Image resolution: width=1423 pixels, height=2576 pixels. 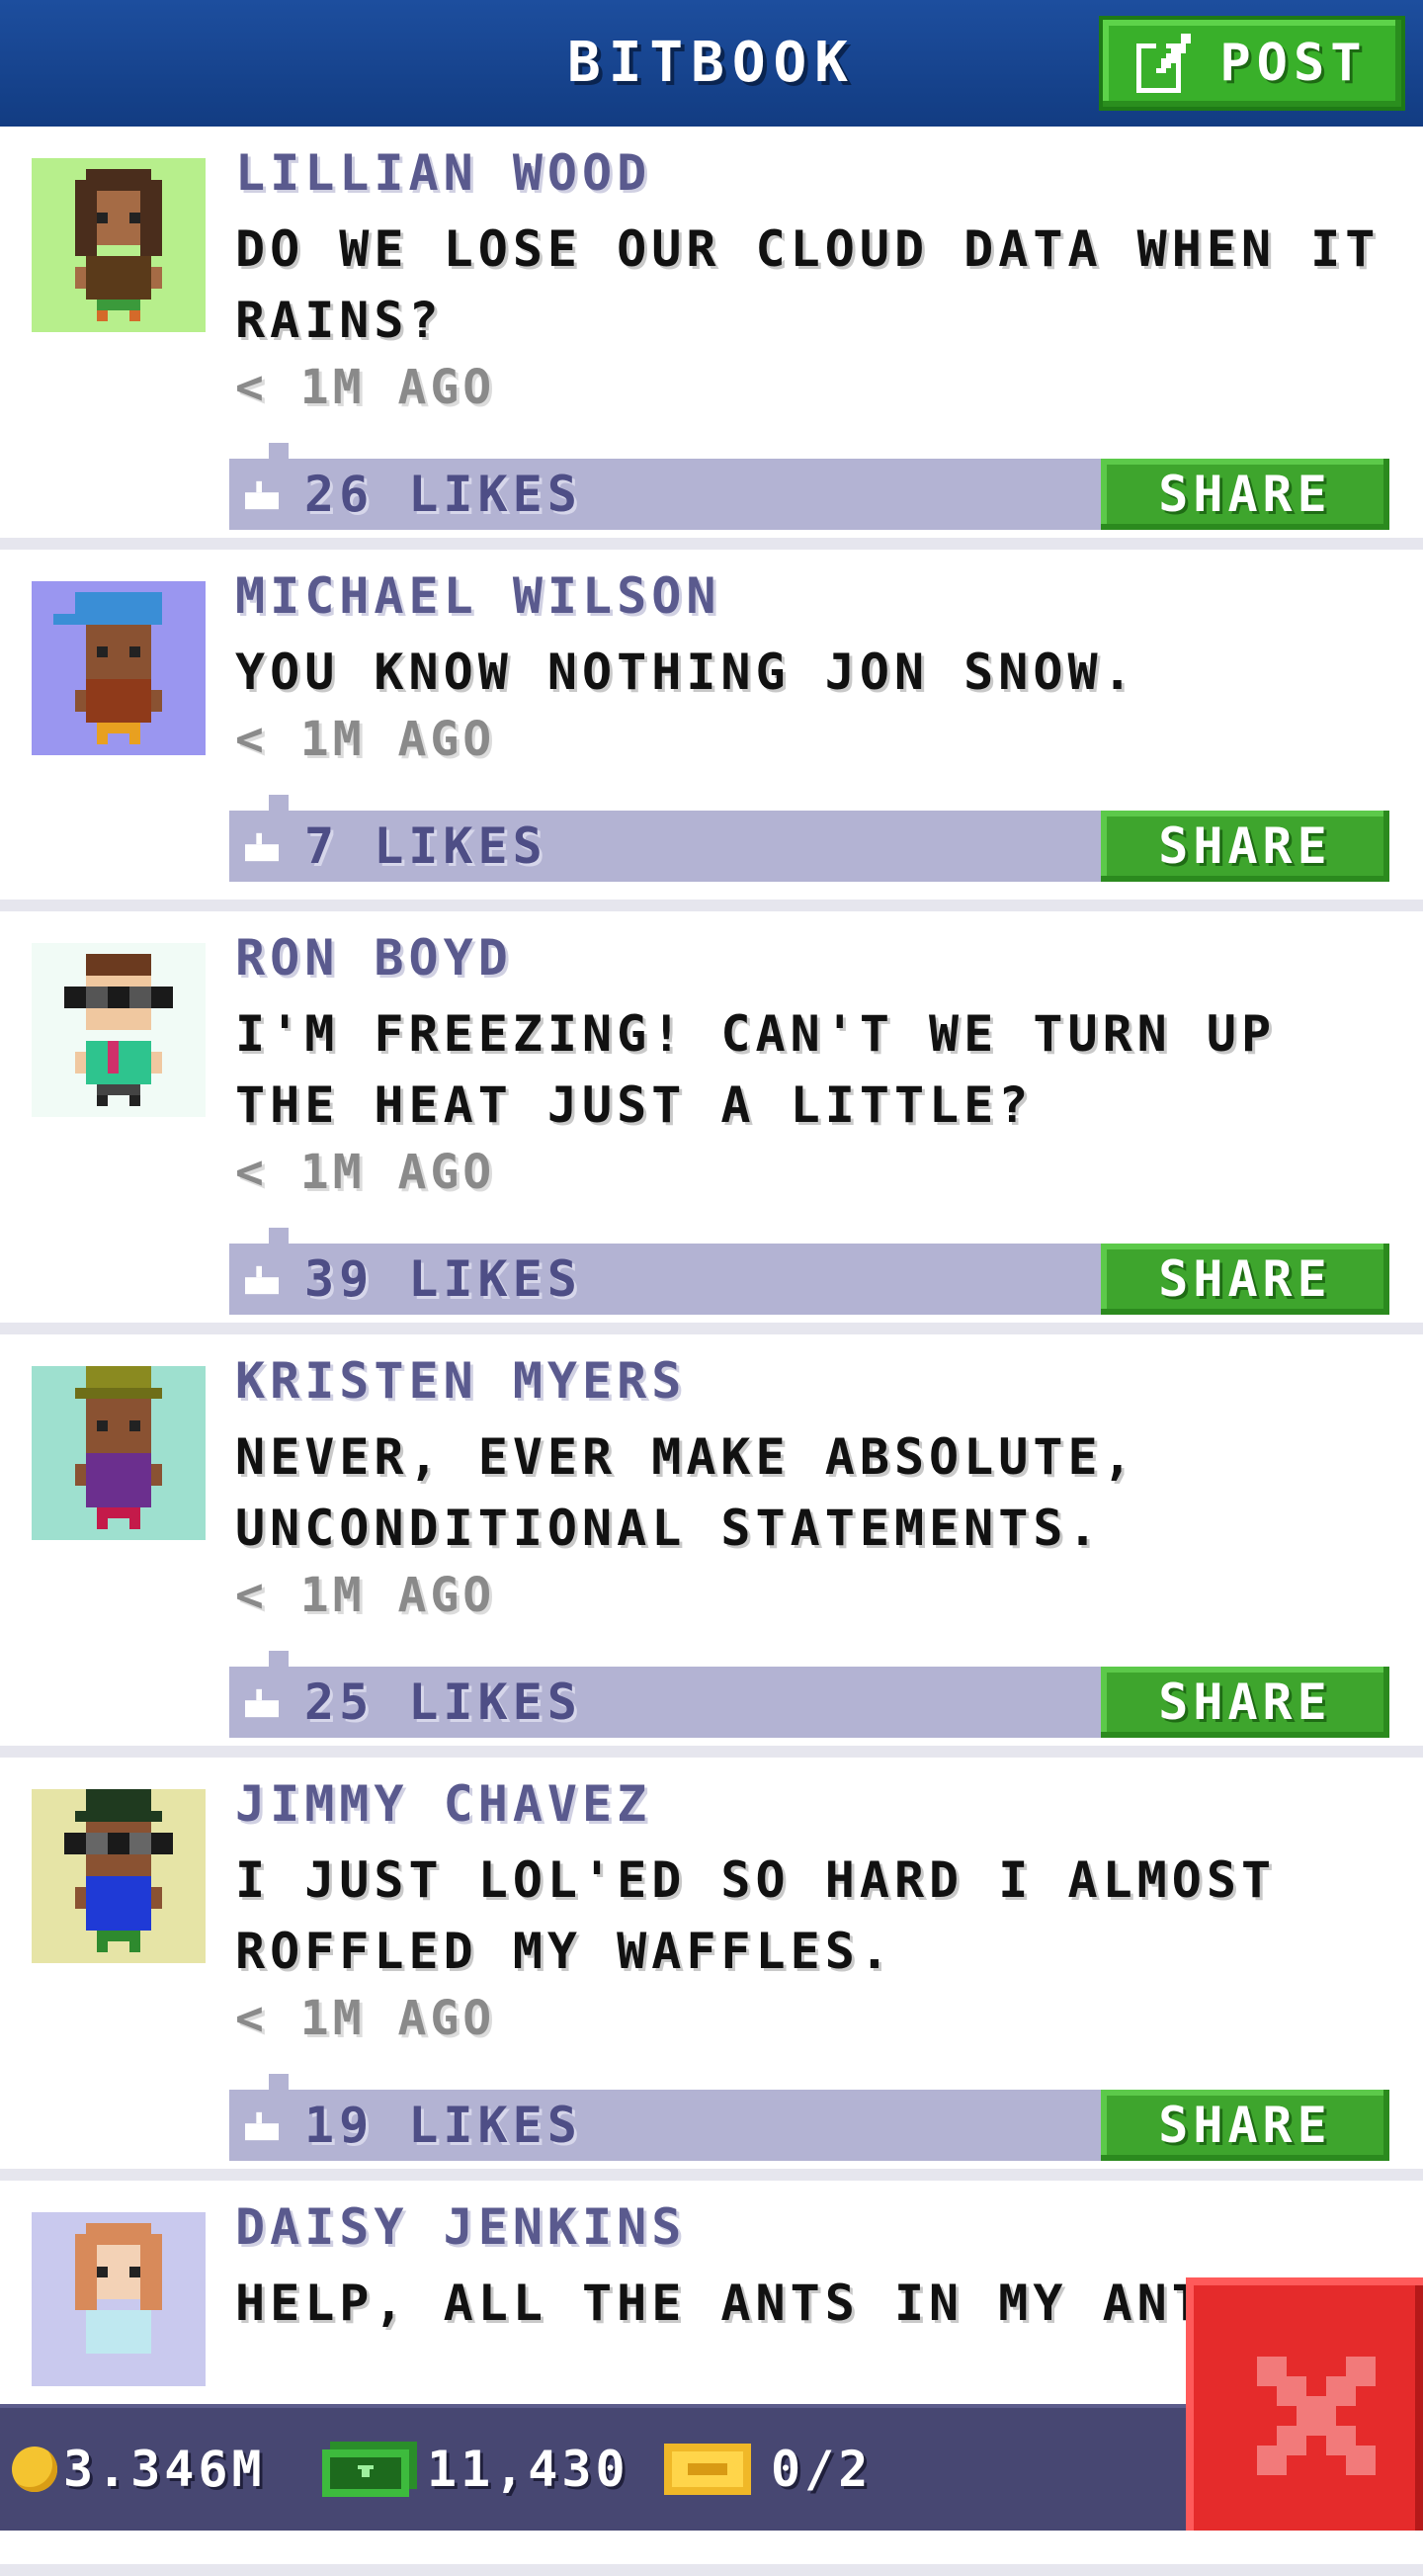 I want to click on likes-count: 39 LIKES, so click(x=443, y=1279).